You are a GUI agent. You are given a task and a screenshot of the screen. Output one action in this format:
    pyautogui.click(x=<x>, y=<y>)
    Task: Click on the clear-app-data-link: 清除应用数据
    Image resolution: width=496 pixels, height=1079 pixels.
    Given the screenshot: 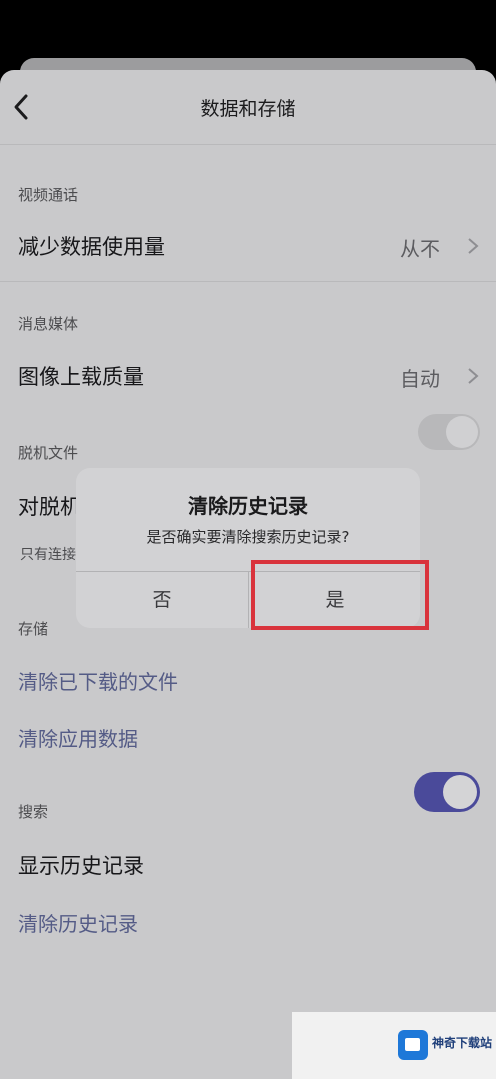 What is the action you would take?
    pyautogui.click(x=78, y=737)
    